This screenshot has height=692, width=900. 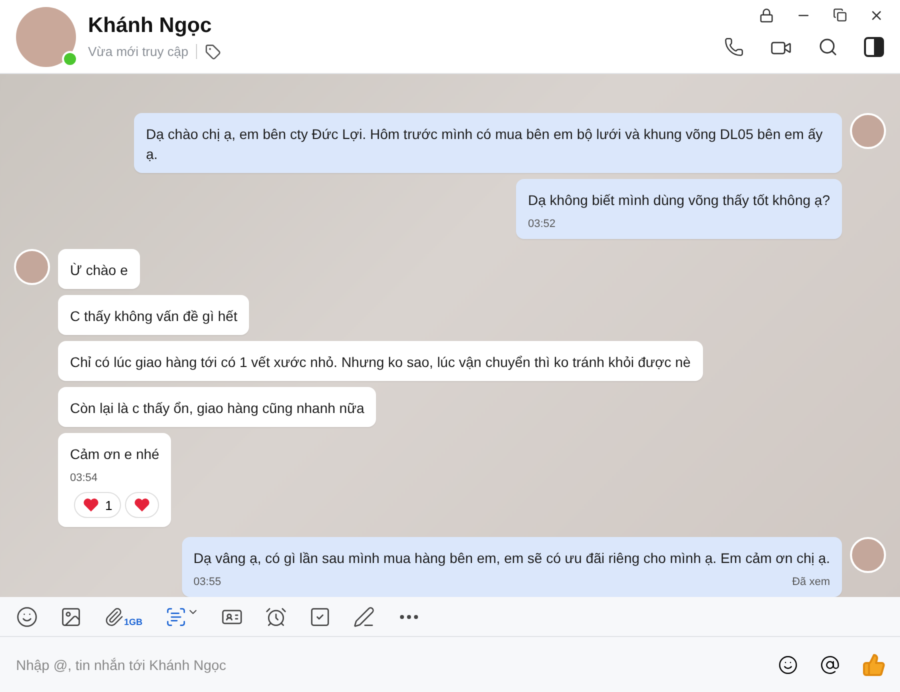 What do you see at coordinates (217, 408) in the screenshot?
I see `message-text: Còn lại là c thấy ổn, giao hàng cũng nhanh nữa` at bounding box center [217, 408].